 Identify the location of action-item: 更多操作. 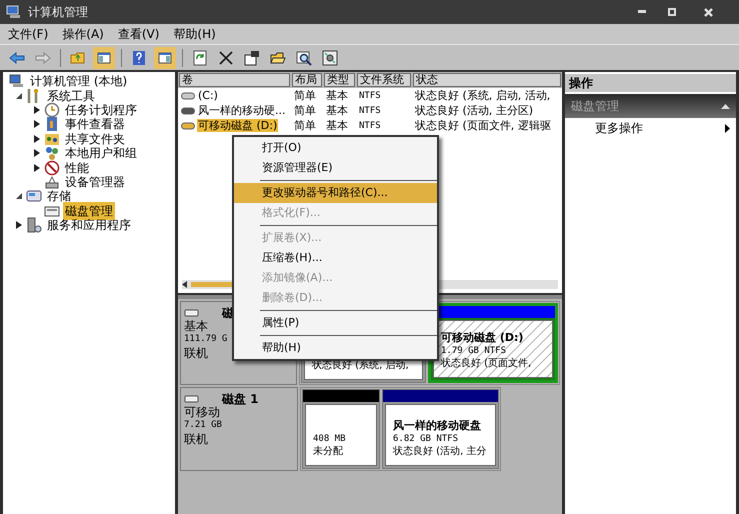
(619, 128).